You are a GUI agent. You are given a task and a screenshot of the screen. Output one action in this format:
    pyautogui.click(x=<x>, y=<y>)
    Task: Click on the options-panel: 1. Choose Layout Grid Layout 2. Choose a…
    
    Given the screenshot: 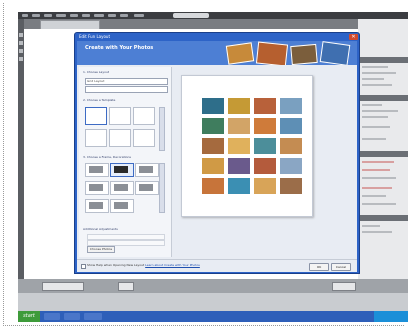 What is the action you would take?
    pyautogui.click(x=125, y=162)
    